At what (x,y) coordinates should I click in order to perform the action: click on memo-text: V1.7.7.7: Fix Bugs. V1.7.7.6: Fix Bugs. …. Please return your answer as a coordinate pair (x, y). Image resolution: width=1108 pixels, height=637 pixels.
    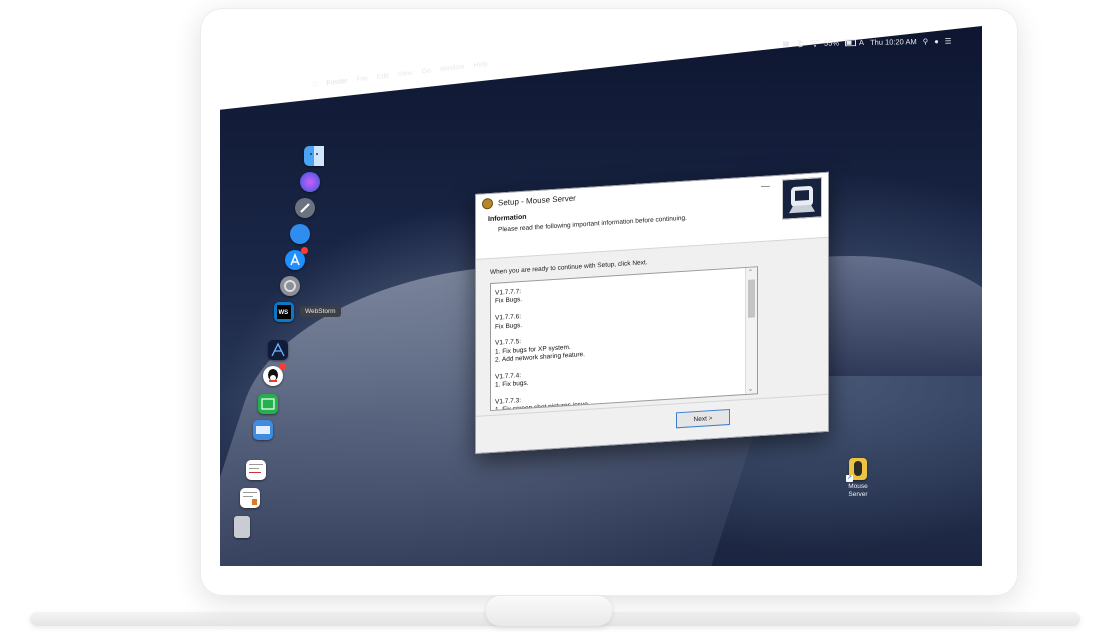
    Looking at the image, I should click on (542, 347).